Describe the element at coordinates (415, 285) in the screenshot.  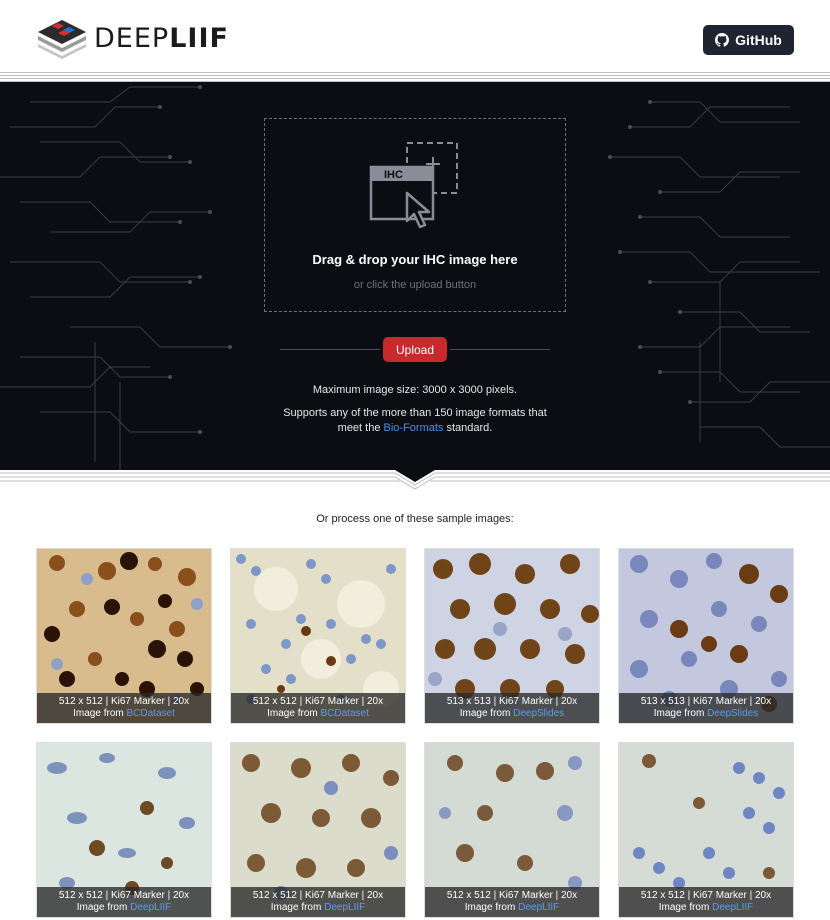
I see `dropzone-subtitle: or click the upload button` at that location.